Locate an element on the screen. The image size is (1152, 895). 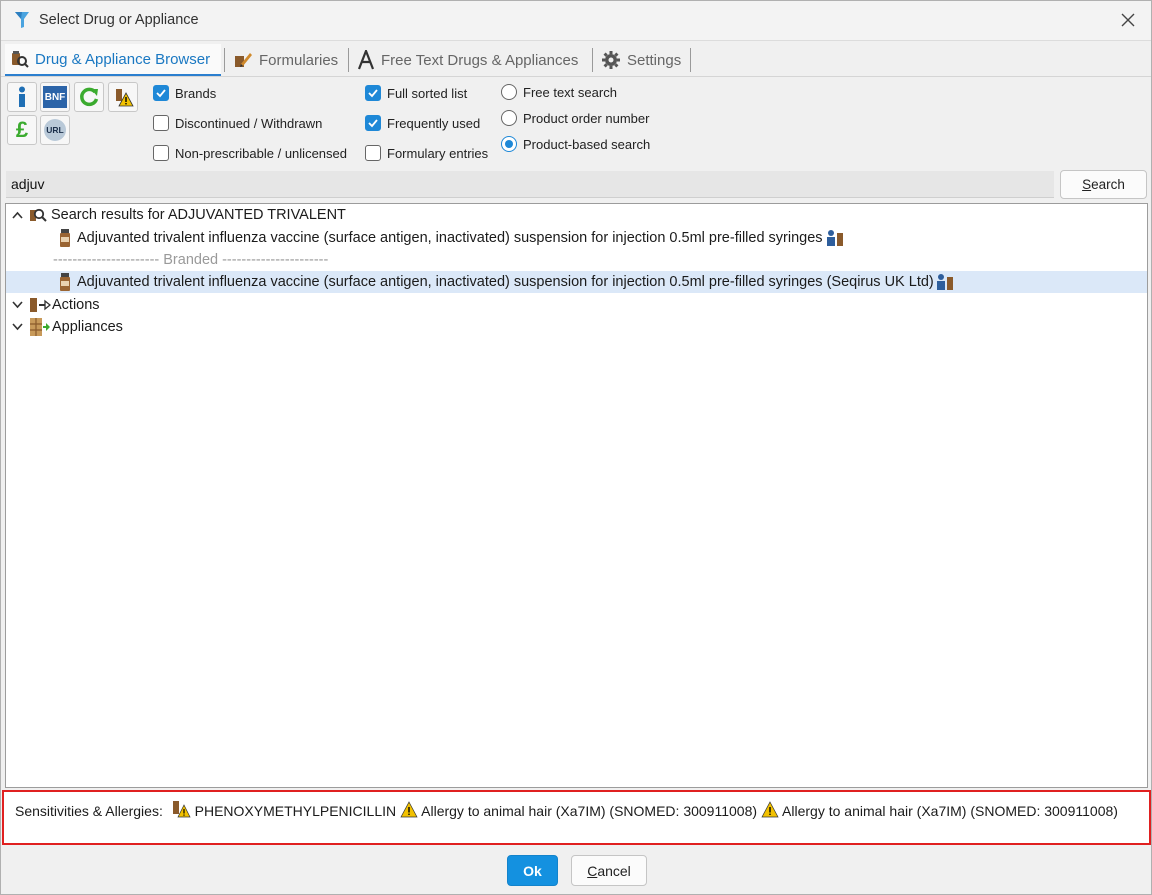
price-button: £ is located at coordinates (22, 130).